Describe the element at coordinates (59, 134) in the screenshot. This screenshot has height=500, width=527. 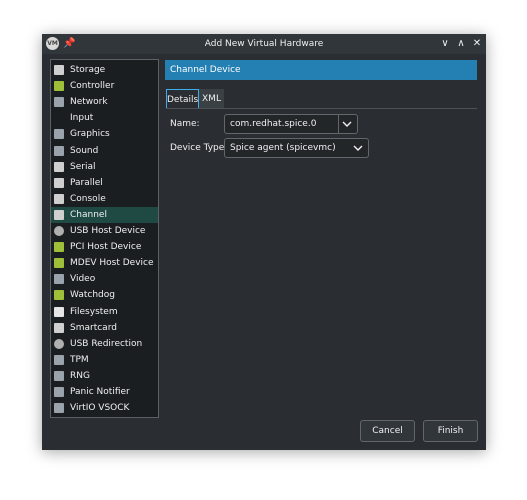
I see `graphics-icon` at that location.